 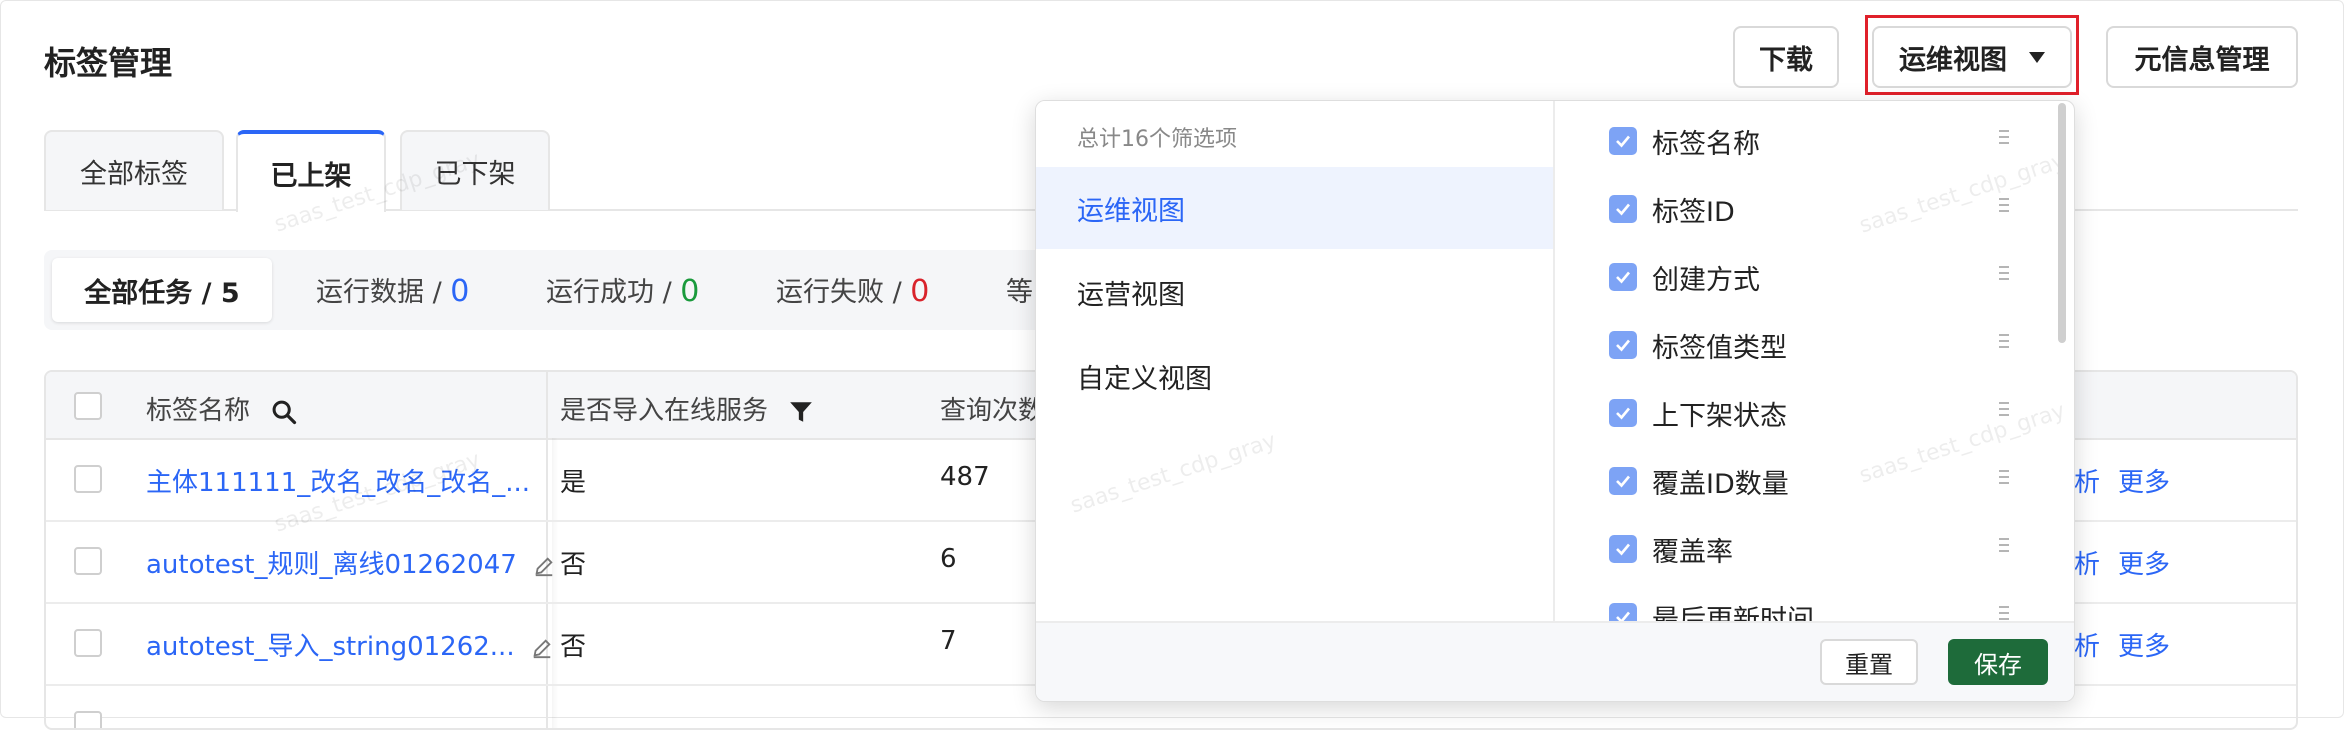 What do you see at coordinates (2062, 223) in the screenshot?
I see `column-list-scrollbar` at bounding box center [2062, 223].